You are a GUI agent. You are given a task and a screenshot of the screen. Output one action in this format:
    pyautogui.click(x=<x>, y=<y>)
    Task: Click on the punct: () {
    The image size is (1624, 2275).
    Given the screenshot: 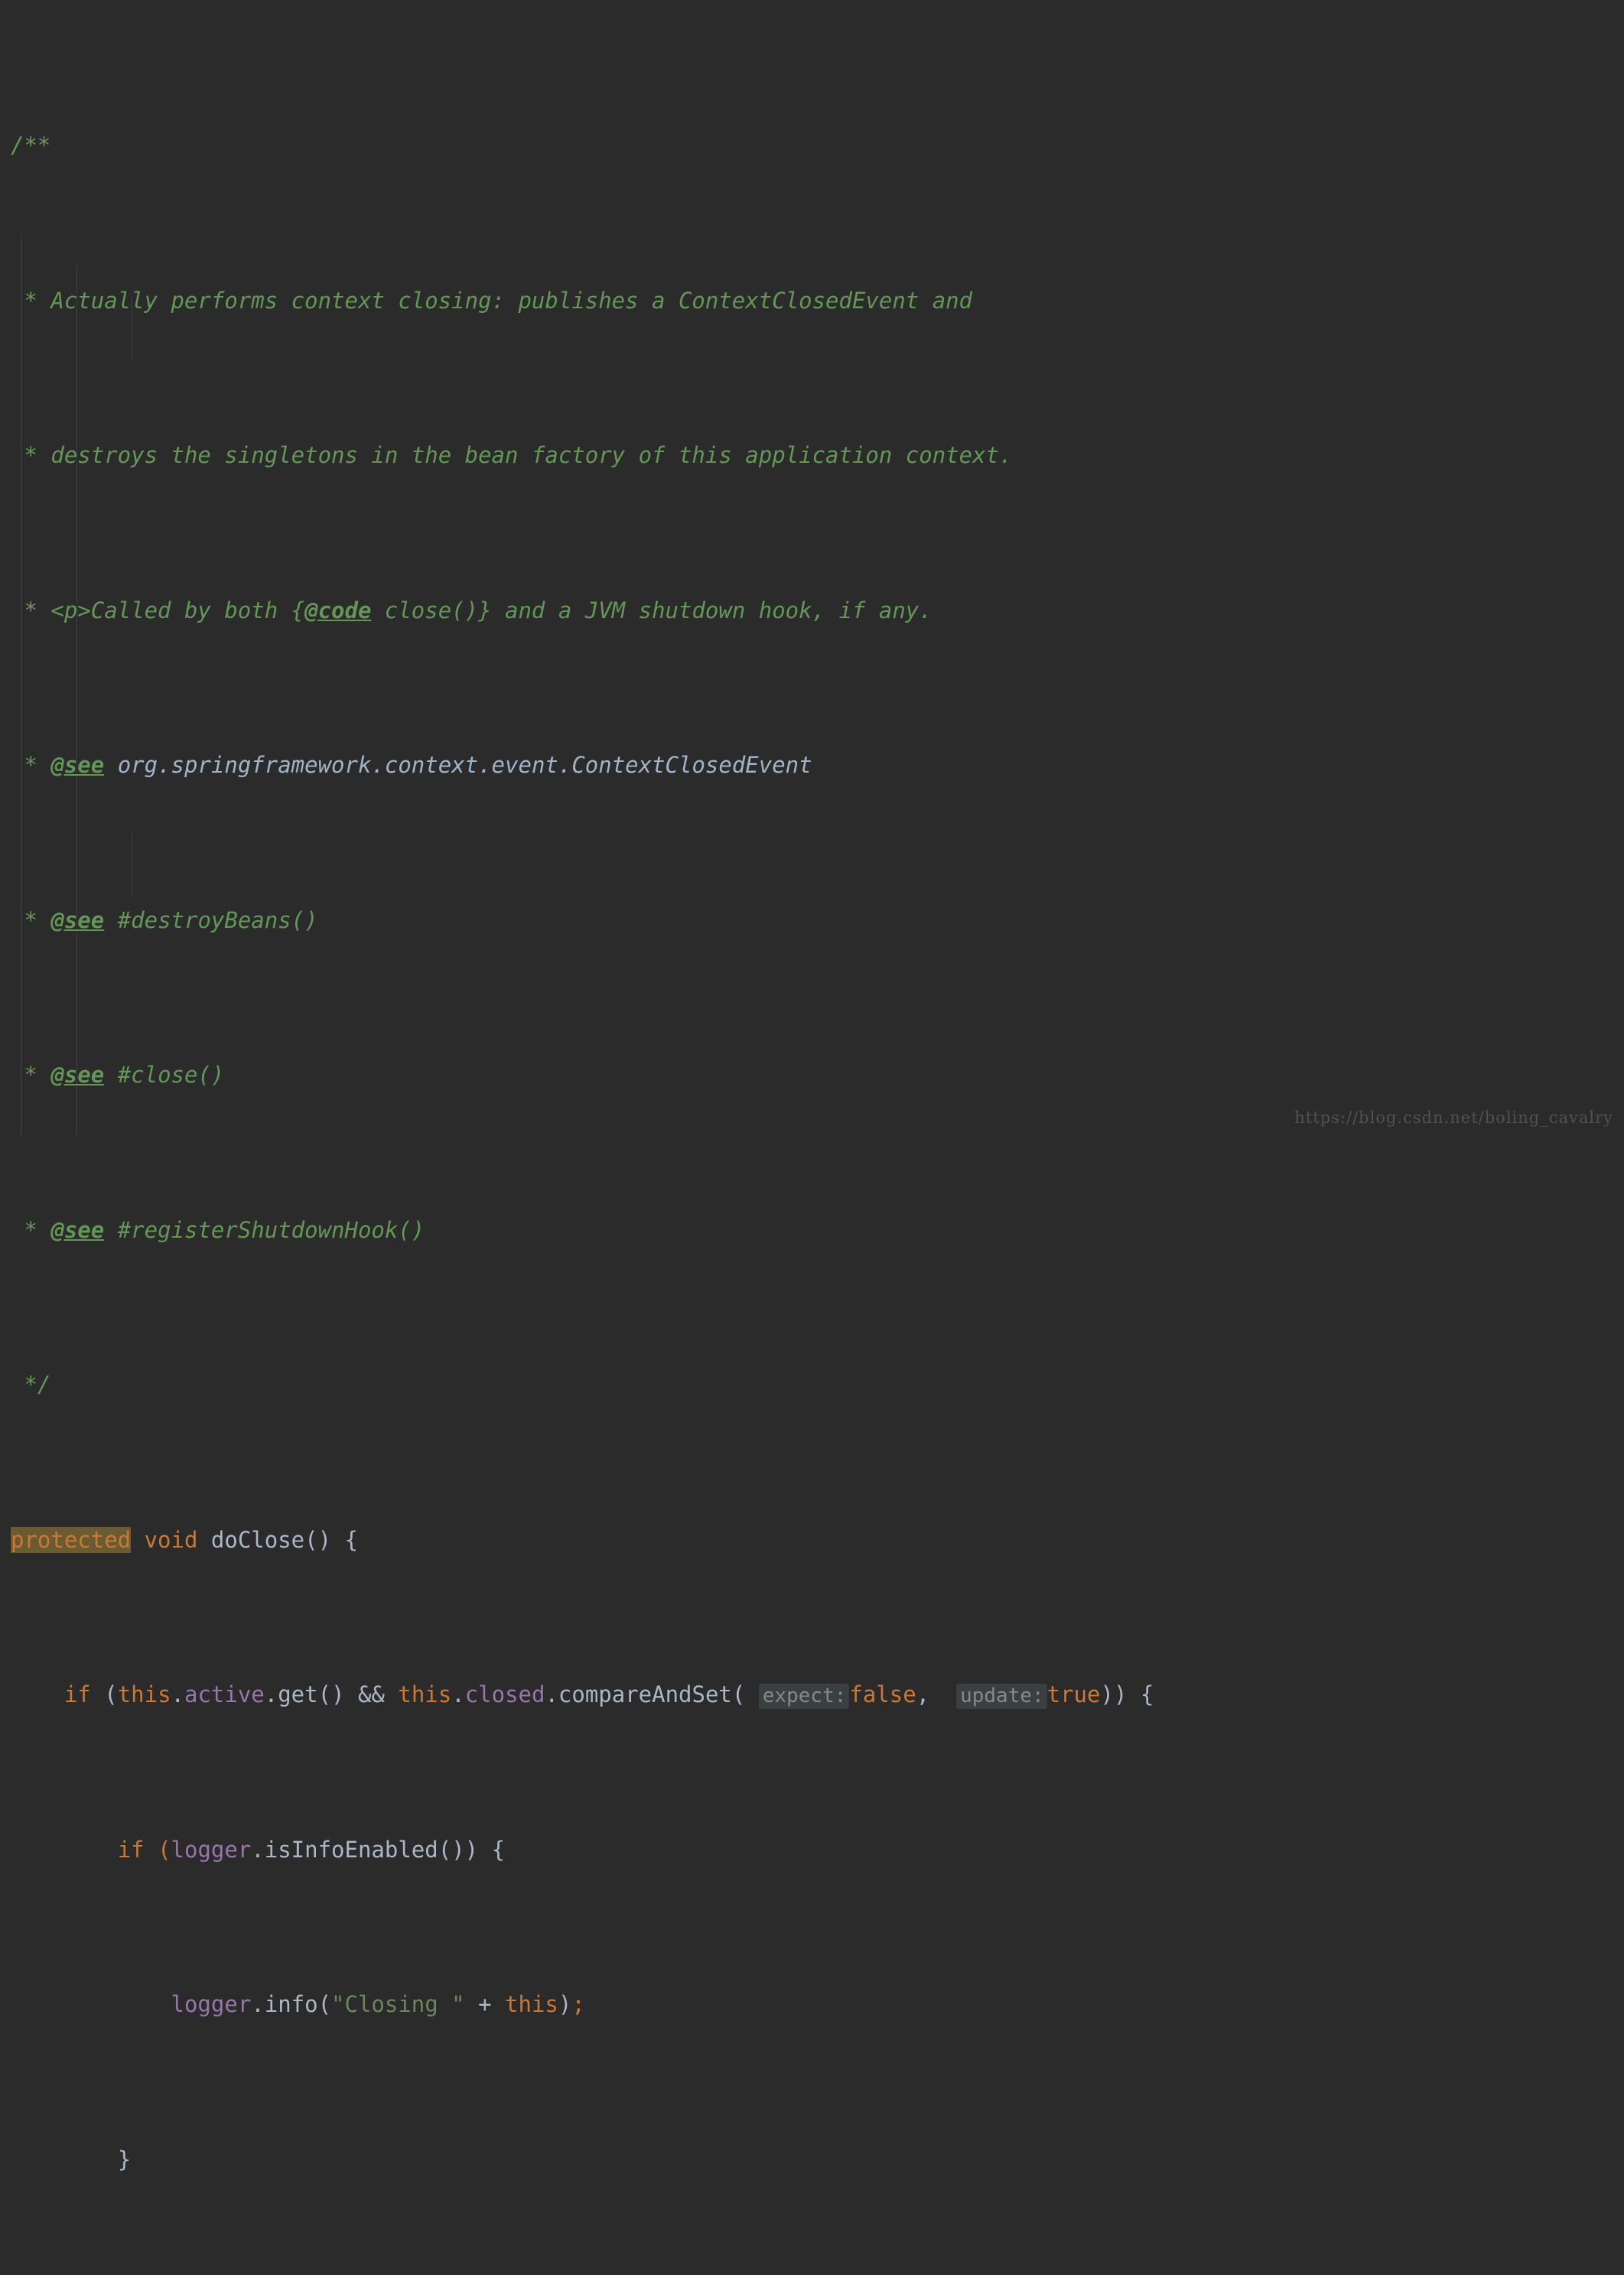 What is the action you would take?
    pyautogui.click(x=331, y=1539)
    